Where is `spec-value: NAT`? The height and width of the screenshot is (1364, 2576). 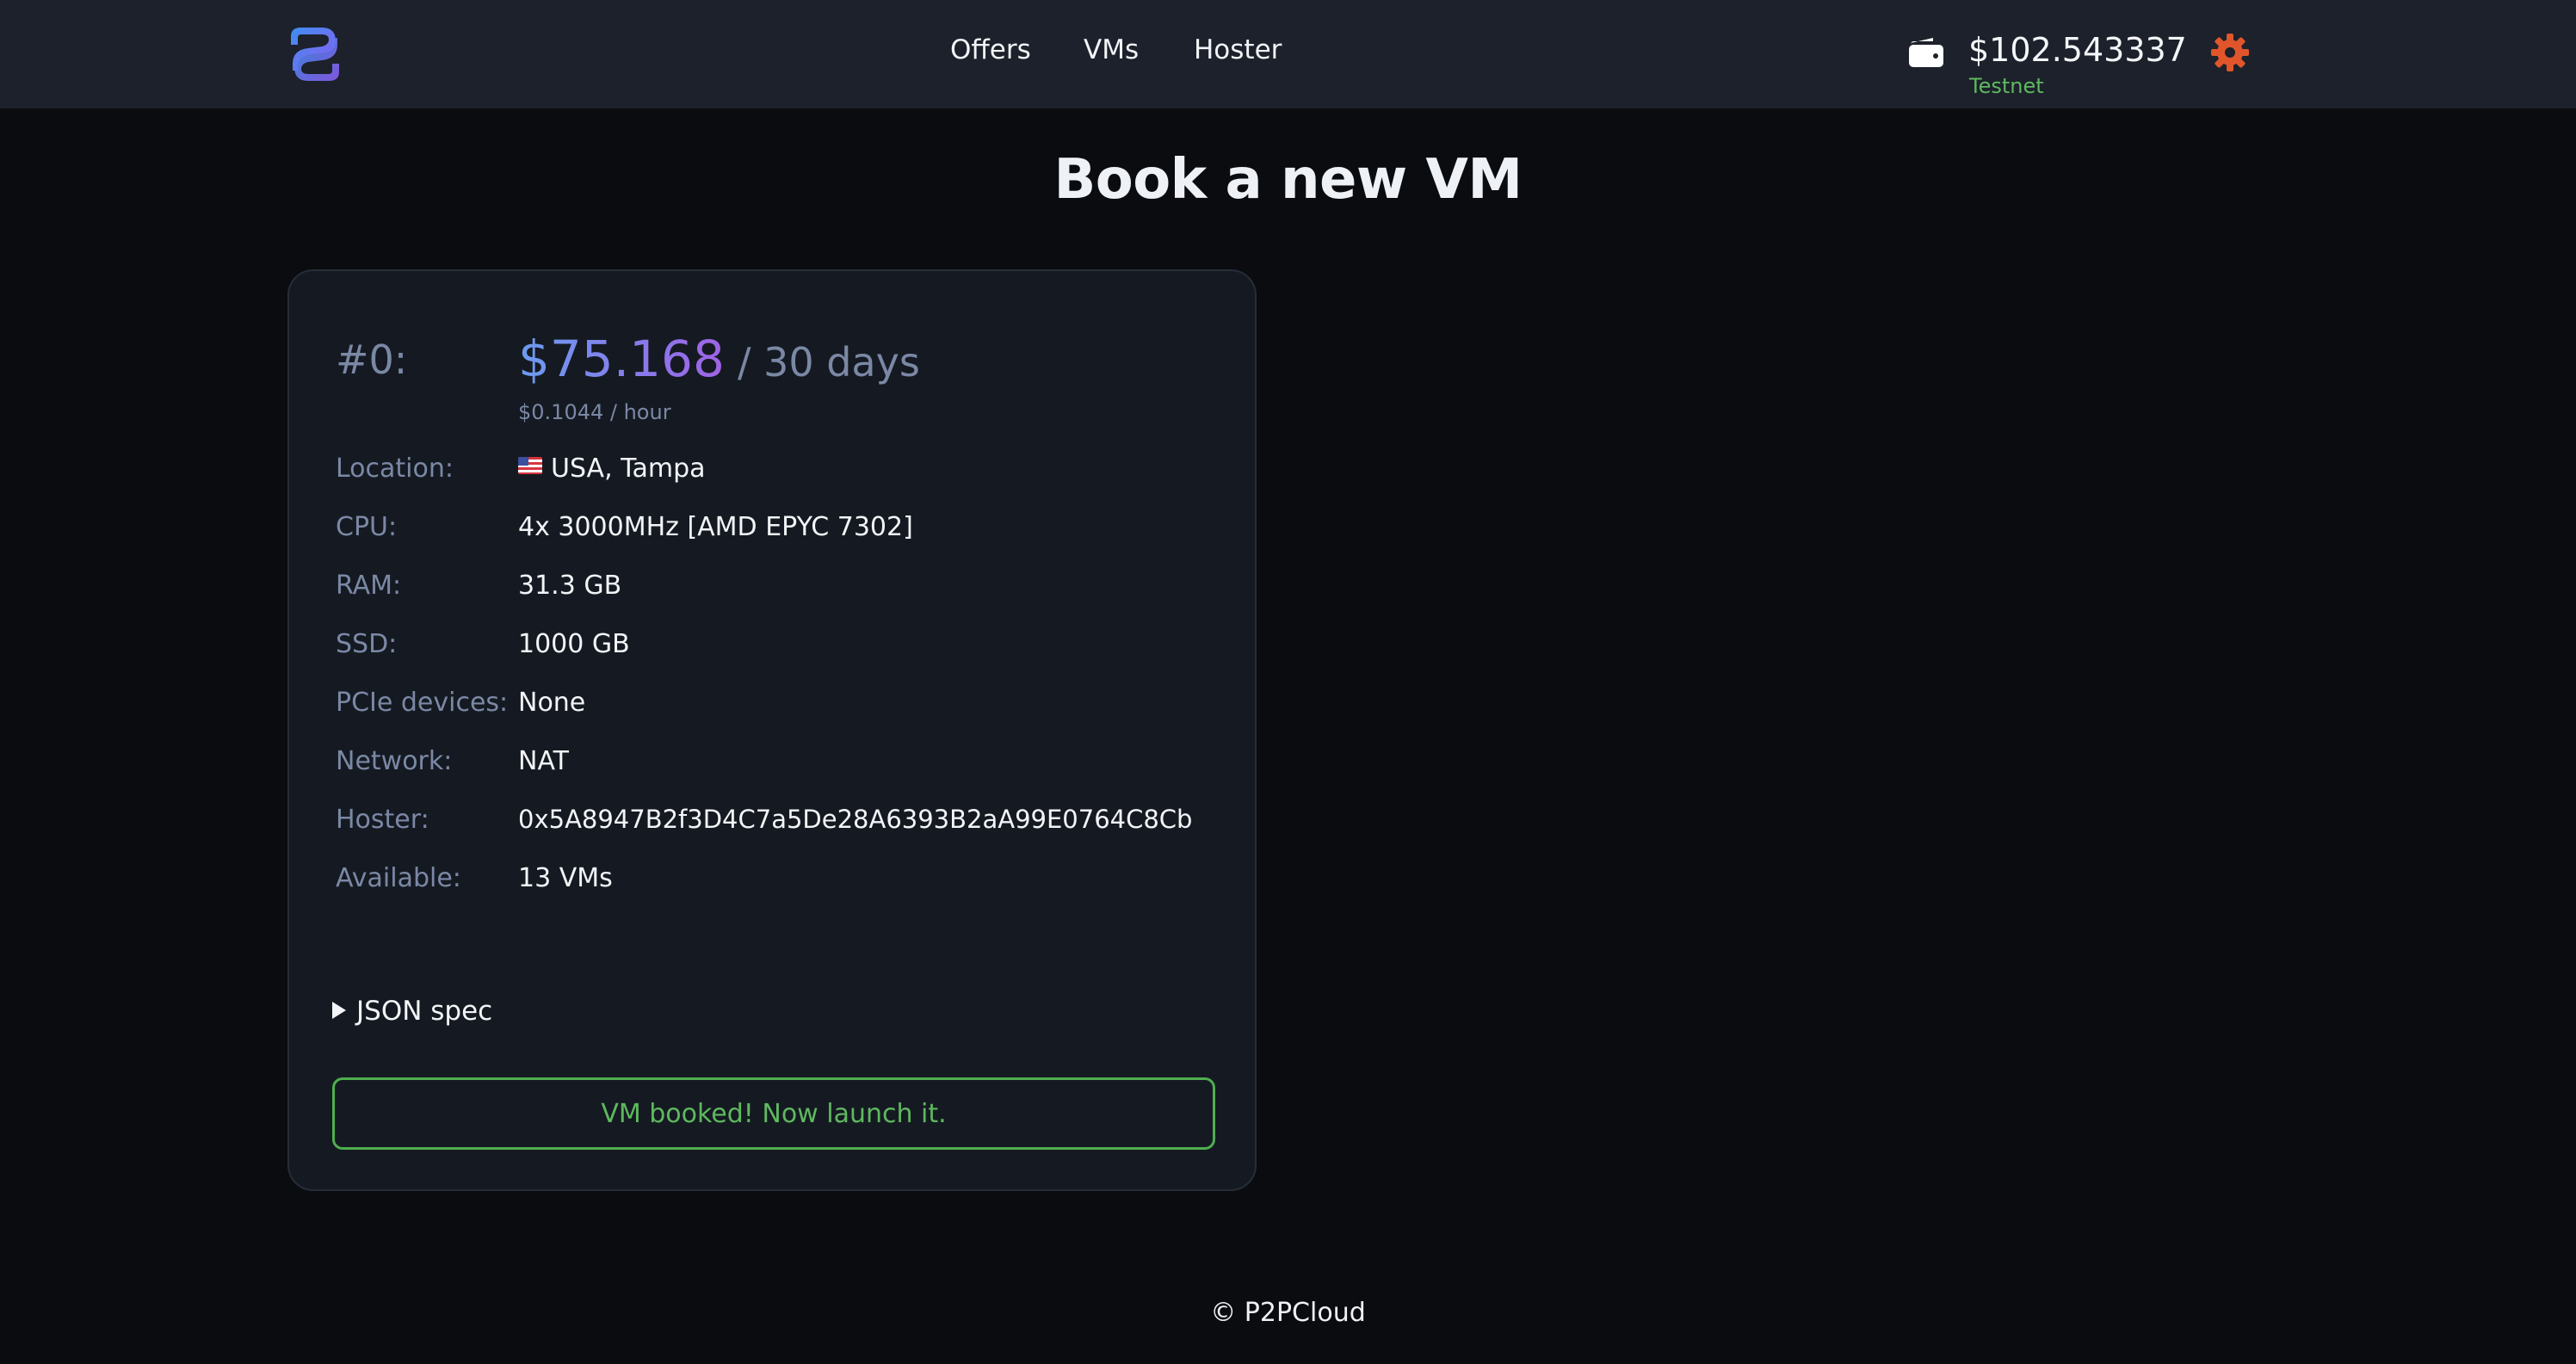
spec-value: NAT is located at coordinates (543, 761).